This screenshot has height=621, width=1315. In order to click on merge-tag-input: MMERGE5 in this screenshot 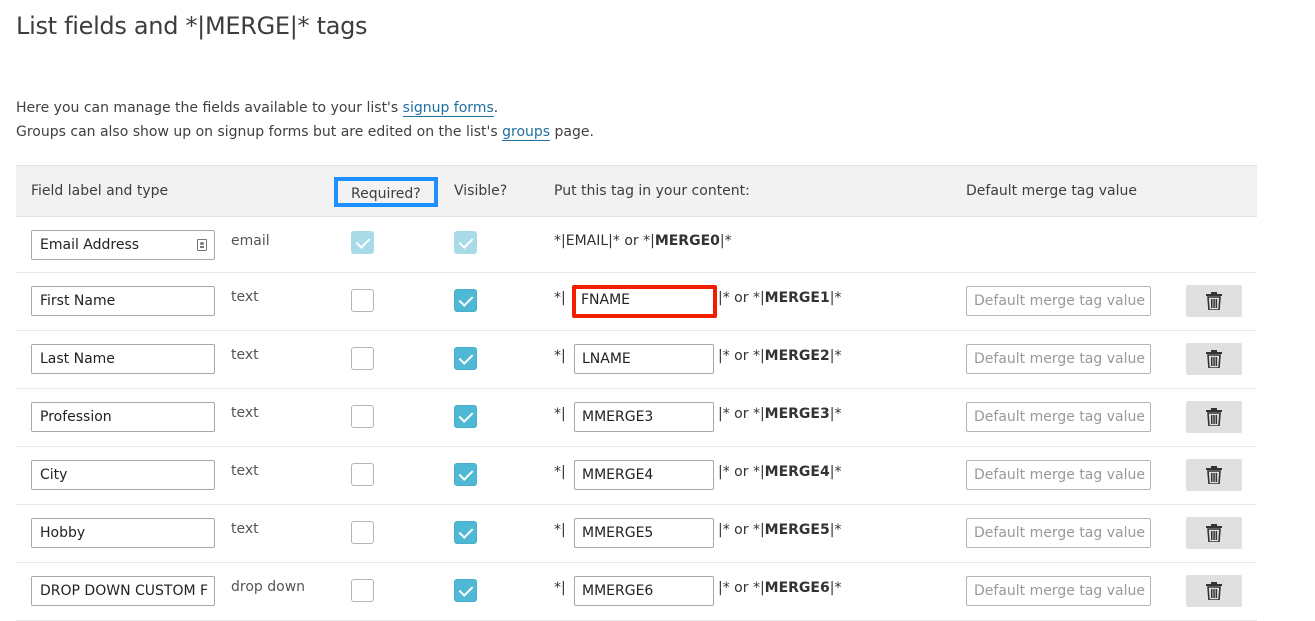, I will do `click(644, 533)`.